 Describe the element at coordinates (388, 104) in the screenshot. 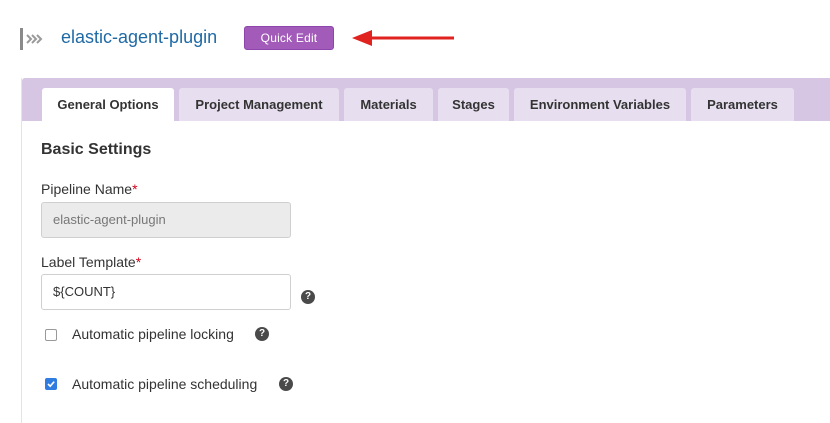

I see `tab-materials: Materials` at that location.